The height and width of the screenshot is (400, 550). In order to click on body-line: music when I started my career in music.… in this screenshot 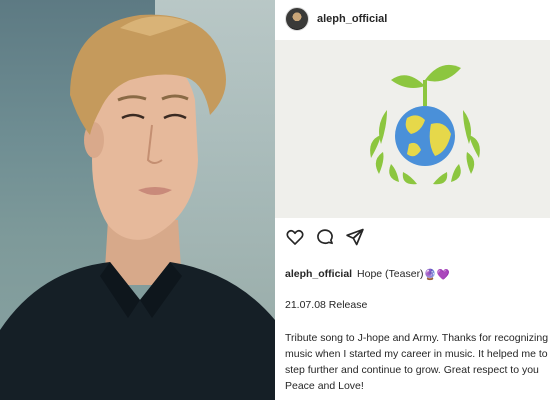, I will do `click(416, 354)`.